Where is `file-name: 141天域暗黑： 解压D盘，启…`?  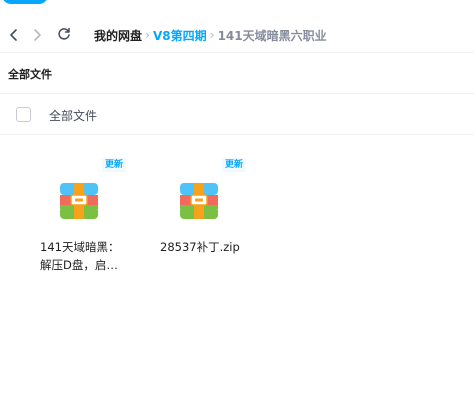 file-name: 141天域暗黑： 解压D盘，启… is located at coordinates (90, 256).